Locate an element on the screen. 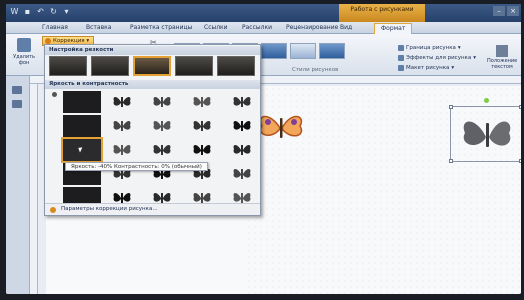 The height and width of the screenshot is (300, 524). picture-layout-button: Макет рисунка ▾ is located at coordinates (437, 68).